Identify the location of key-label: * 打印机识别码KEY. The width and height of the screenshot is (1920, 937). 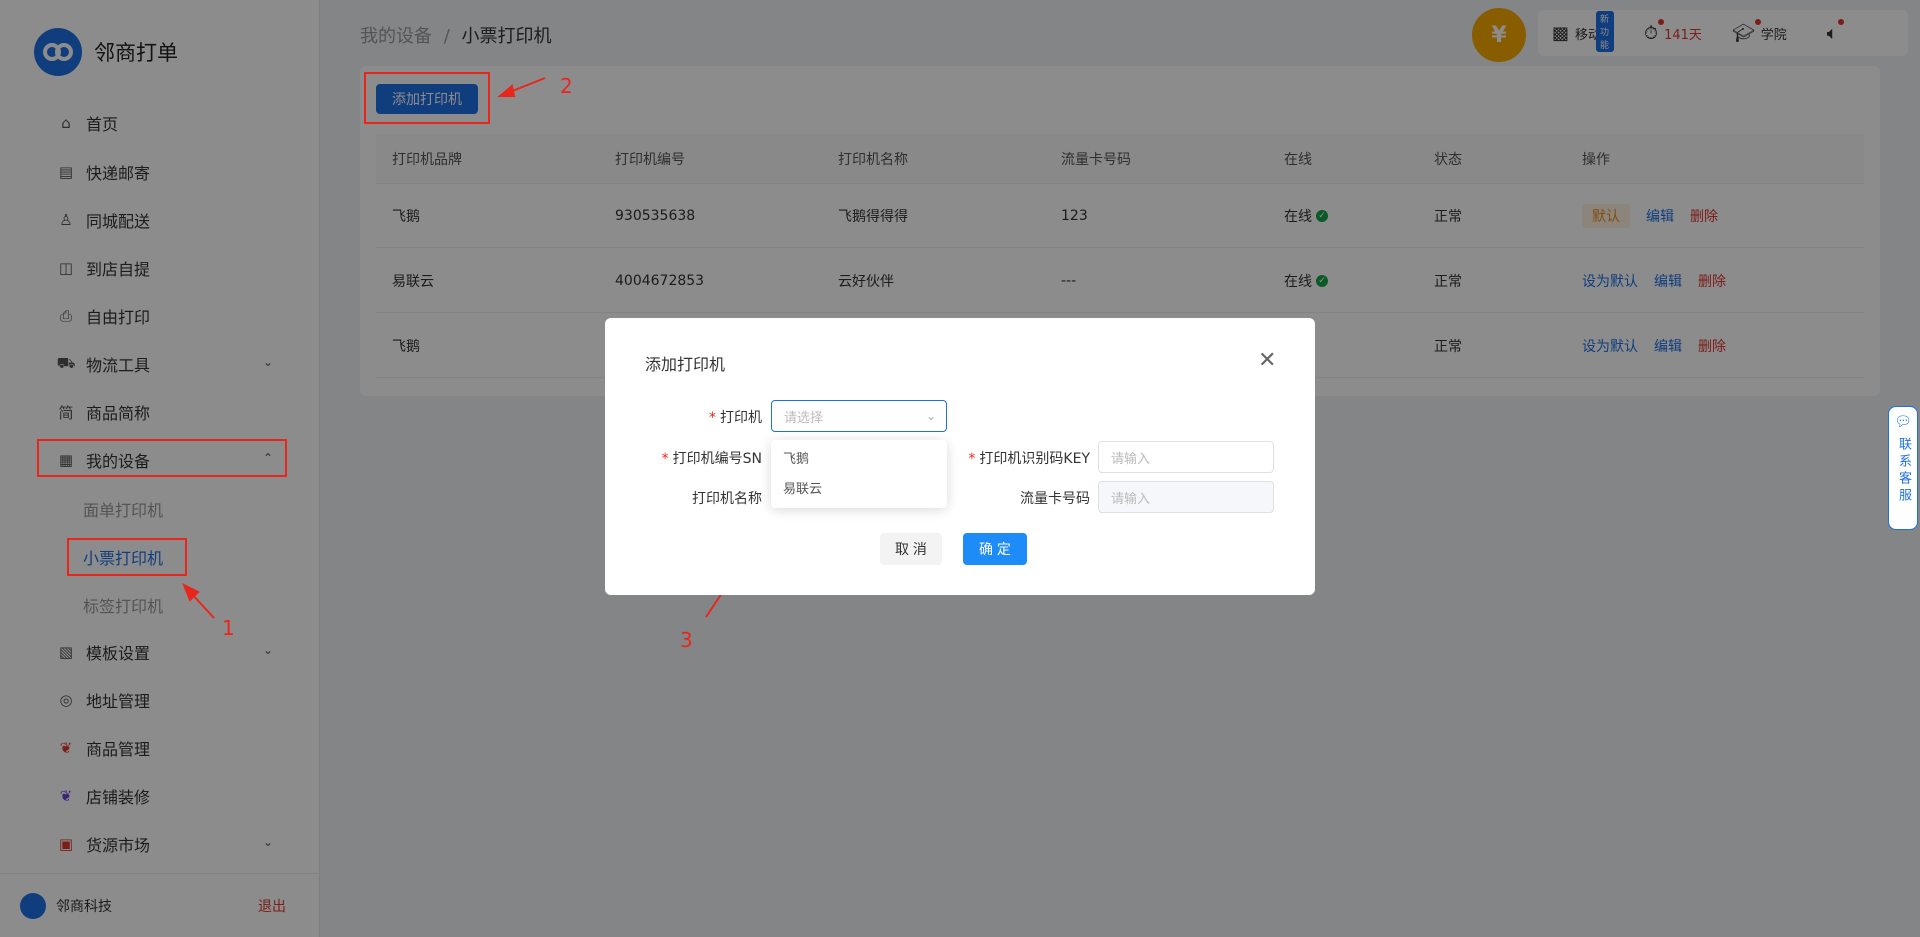
(1029, 459).